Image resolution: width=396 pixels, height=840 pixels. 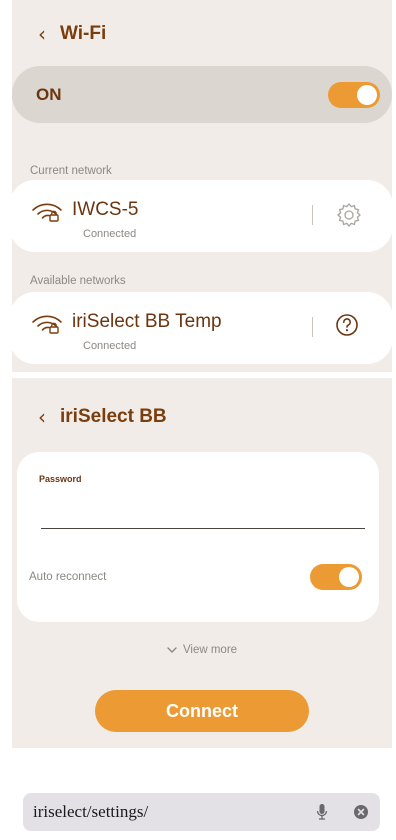 What do you see at coordinates (110, 234) in the screenshot?
I see `current-network-status: Connected` at bounding box center [110, 234].